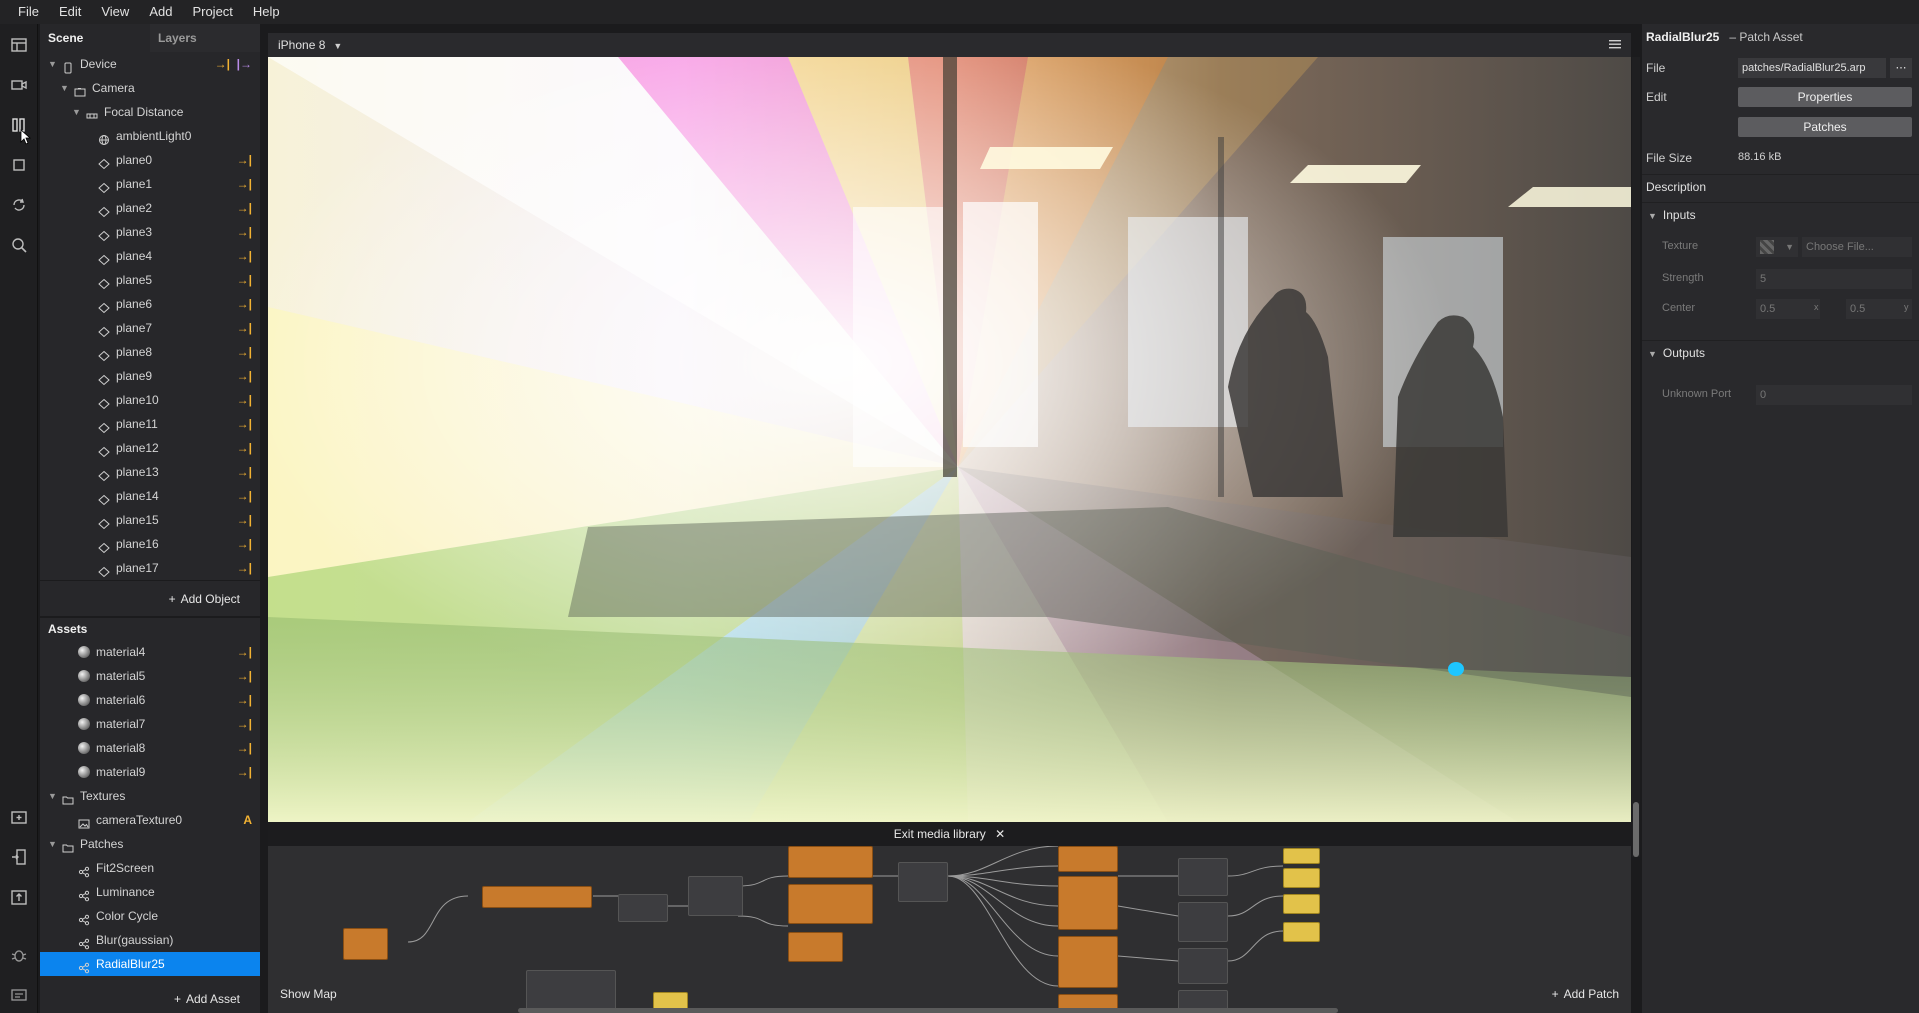 The height and width of the screenshot is (1013, 1919). What do you see at coordinates (70, 12) in the screenshot?
I see `menu-edit: Edit` at bounding box center [70, 12].